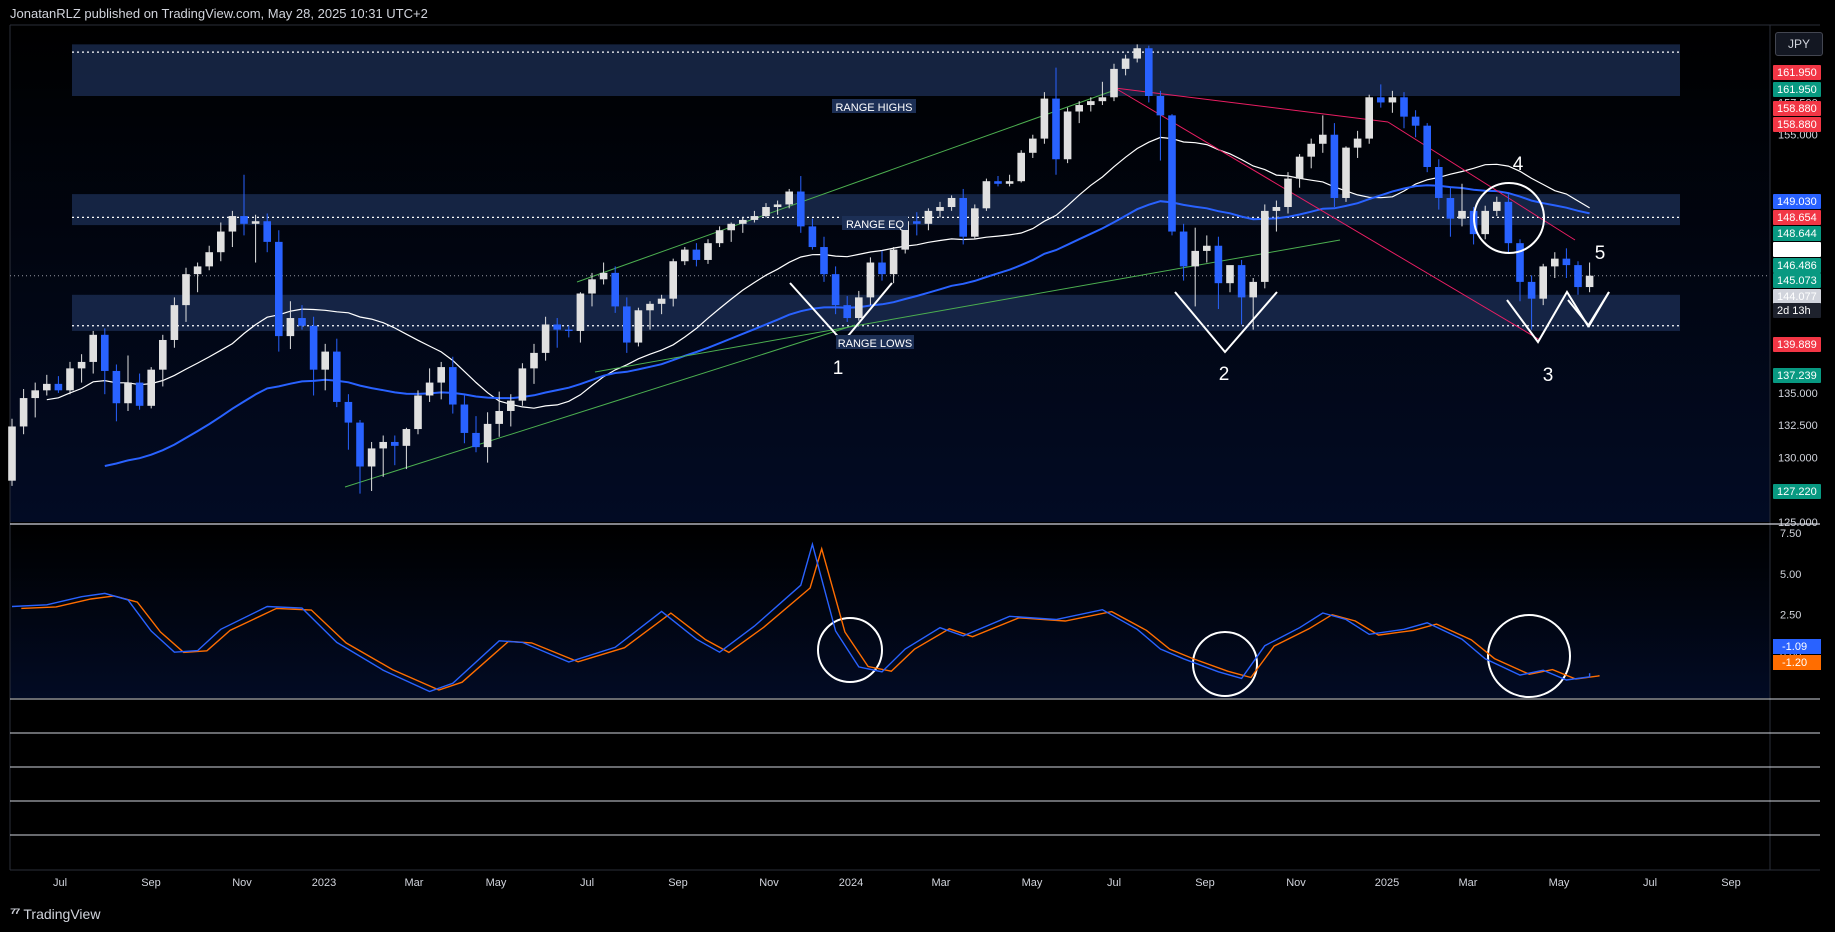  I want to click on price-tag: 148.644, so click(1797, 233).